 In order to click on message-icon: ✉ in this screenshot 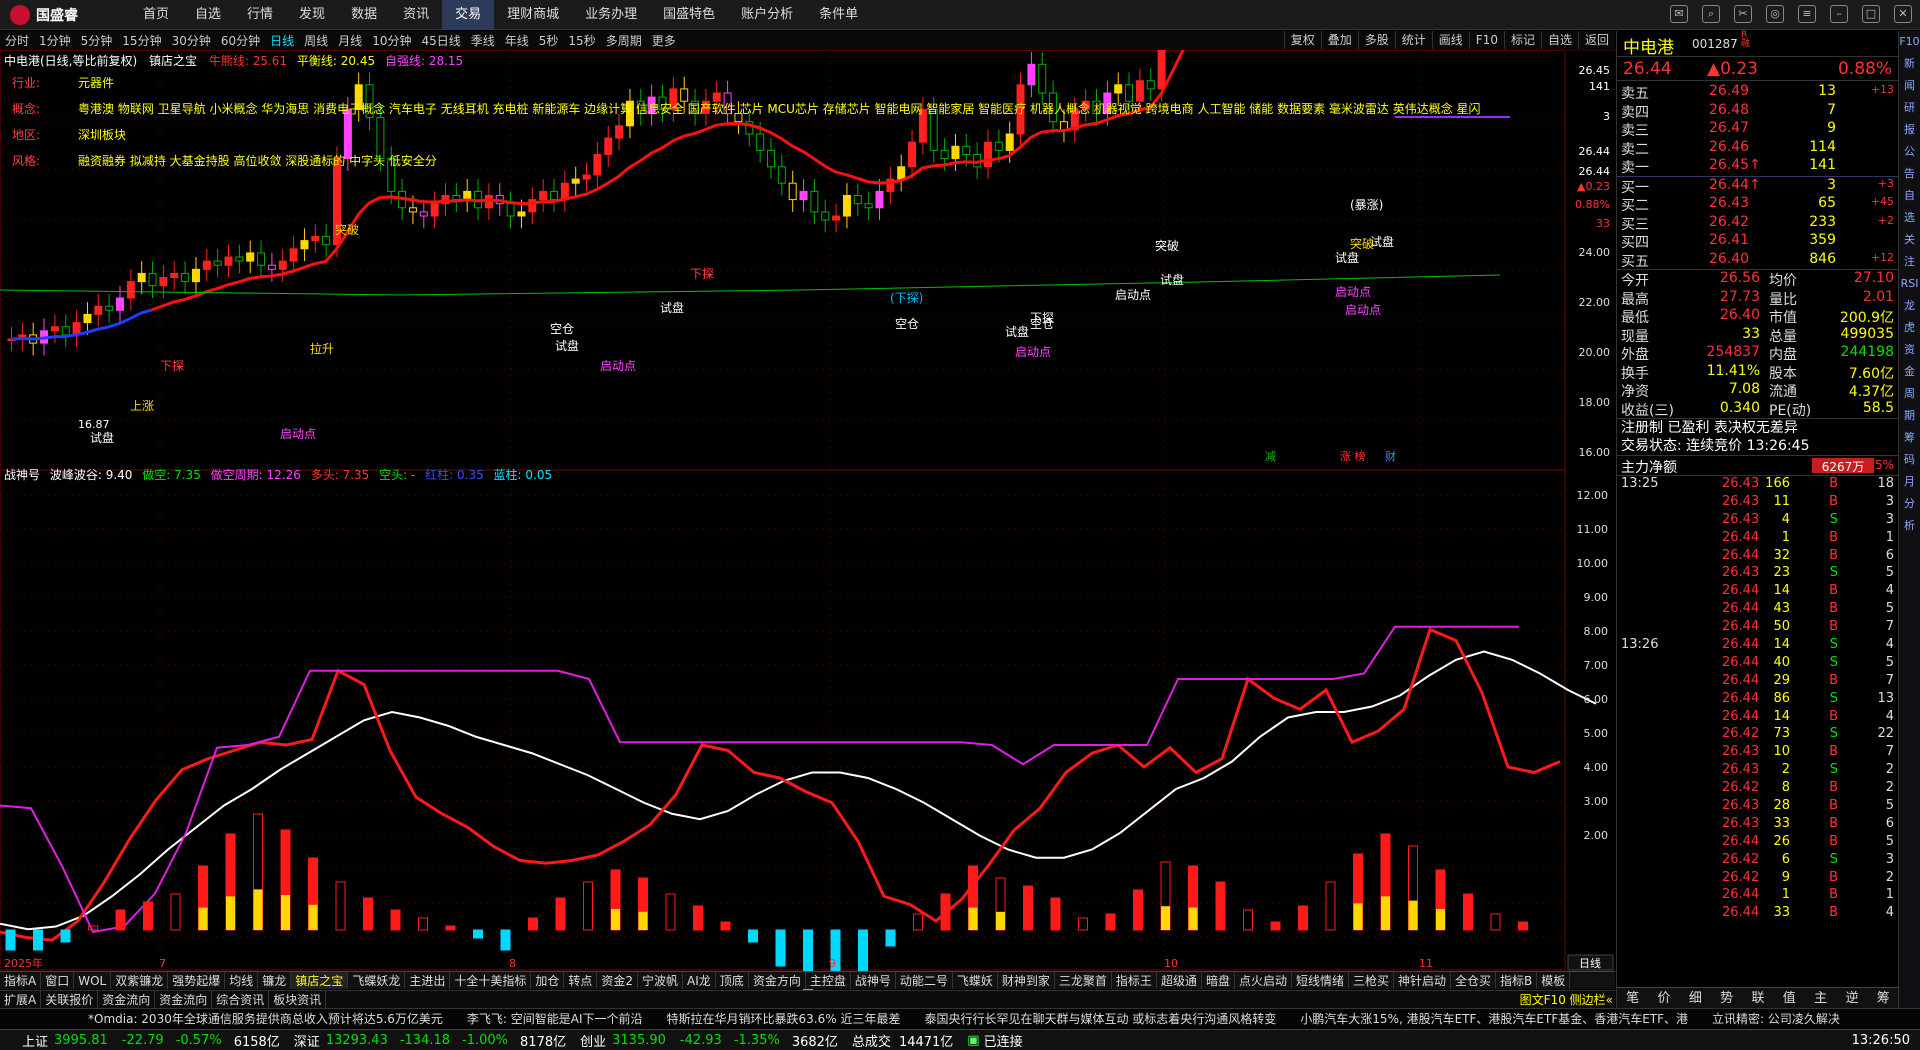, I will do `click(1679, 14)`.